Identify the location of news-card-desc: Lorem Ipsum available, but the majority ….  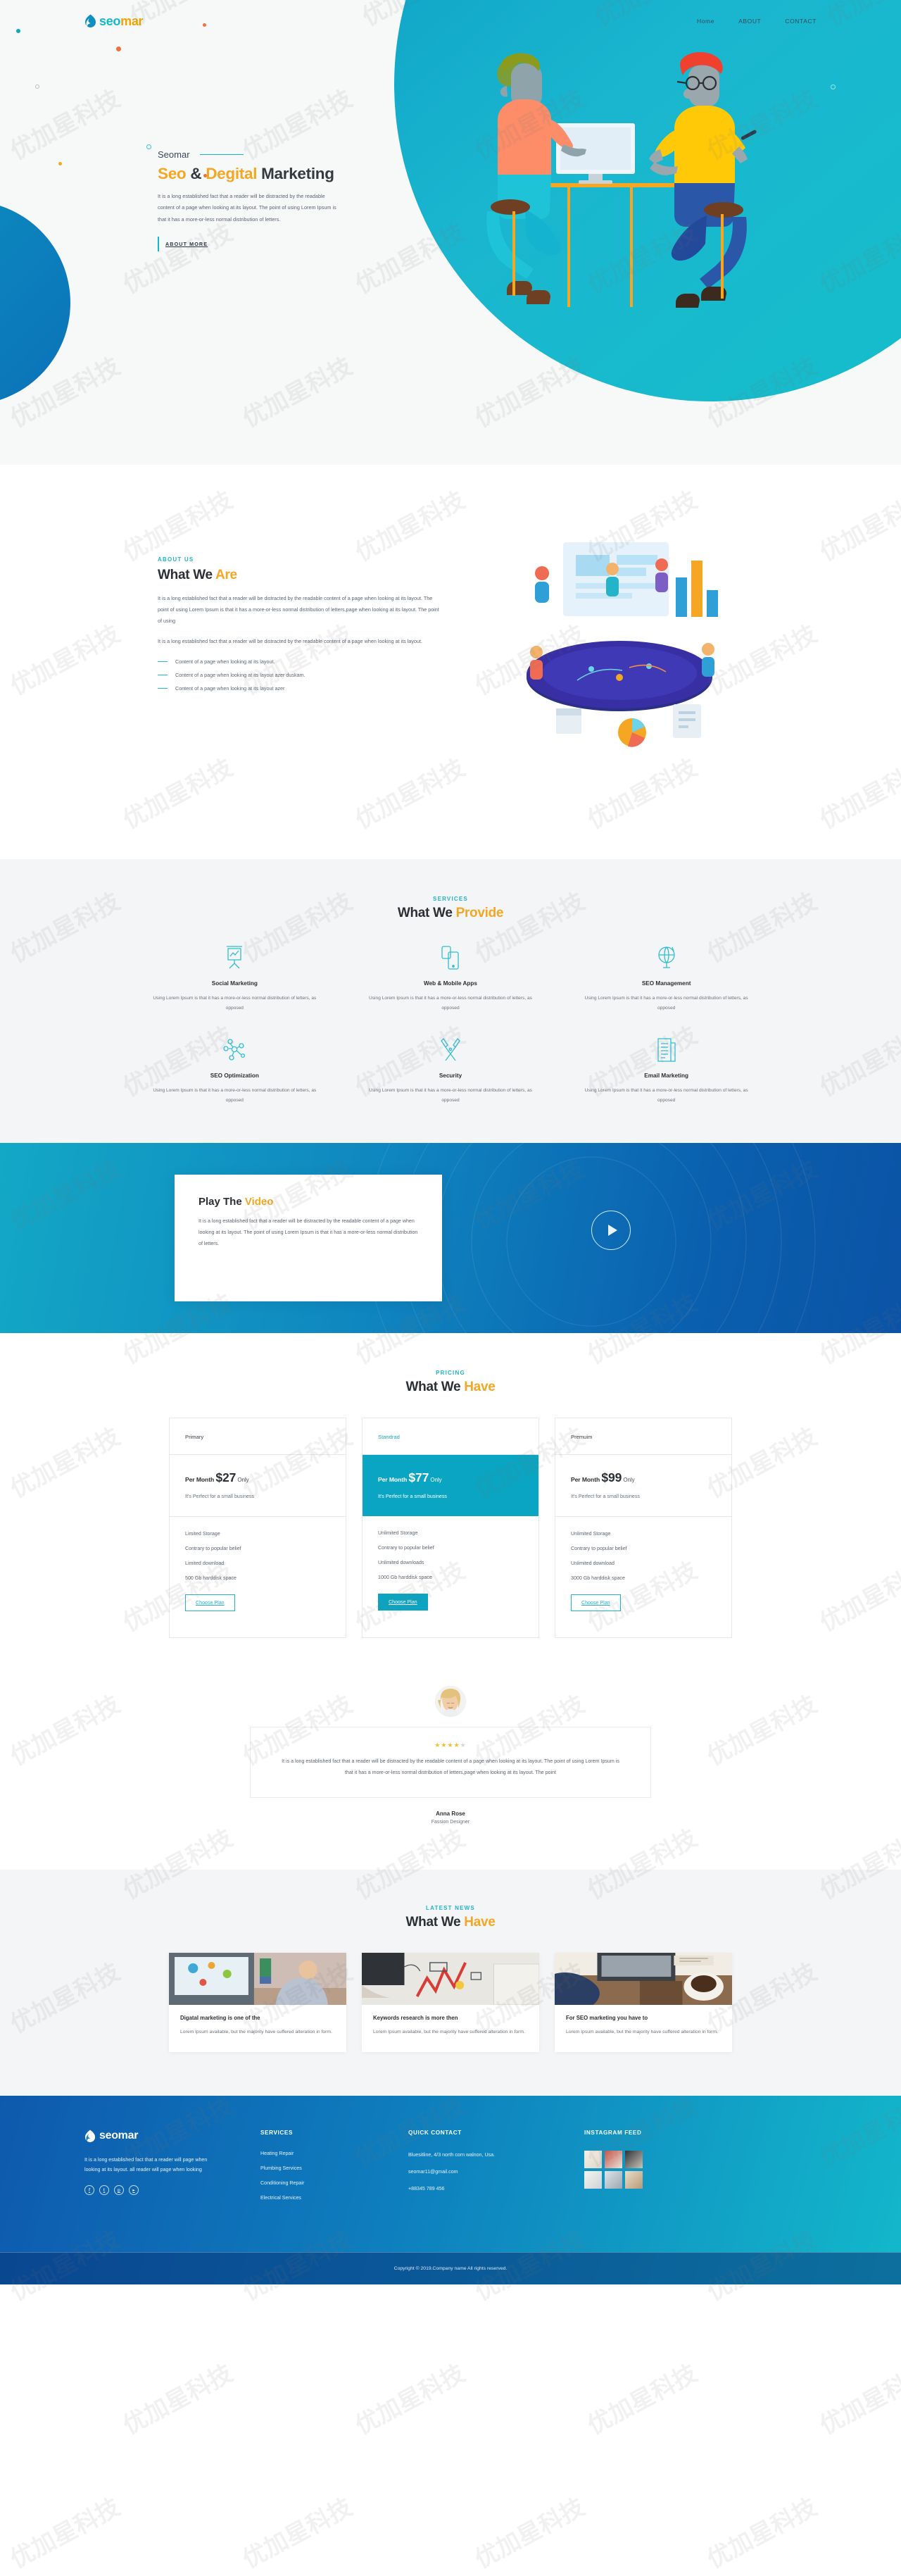
(449, 2032).